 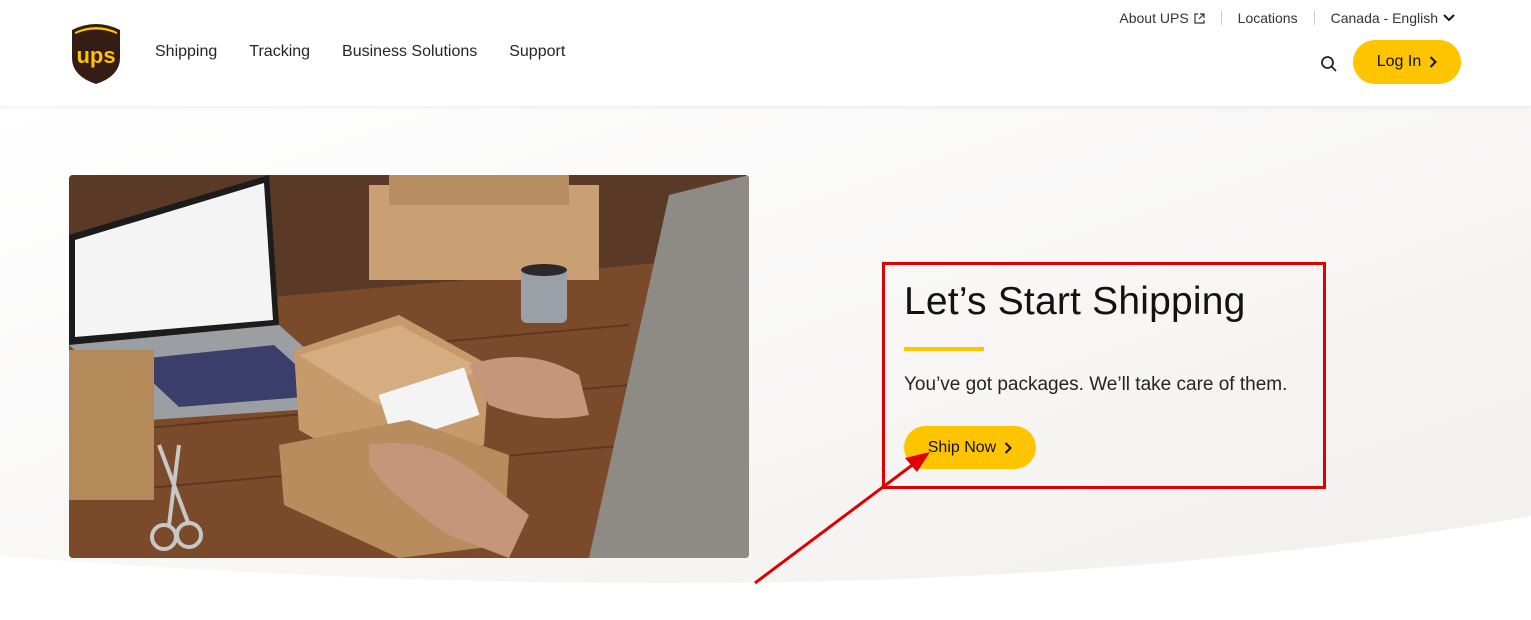 I want to click on nav-tracking: Tracking, so click(x=279, y=52).